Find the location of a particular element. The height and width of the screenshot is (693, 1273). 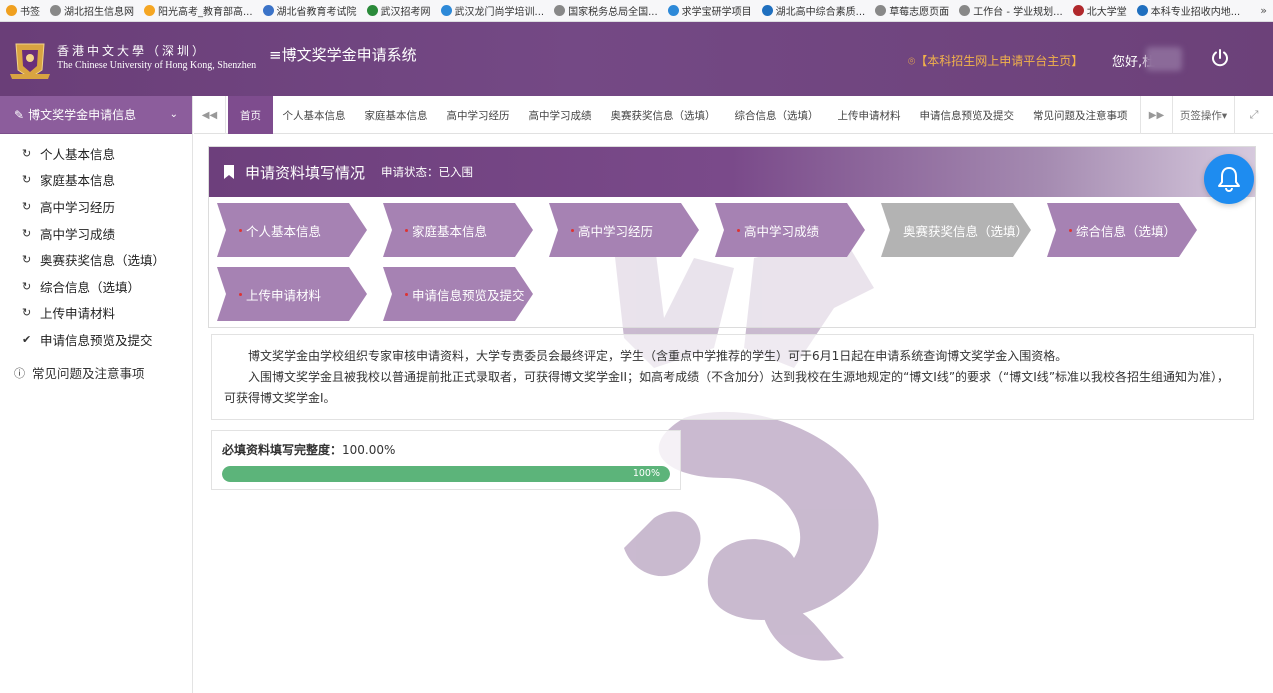

system-title: ≡博文奖学金申请系统 is located at coordinates (343, 54).